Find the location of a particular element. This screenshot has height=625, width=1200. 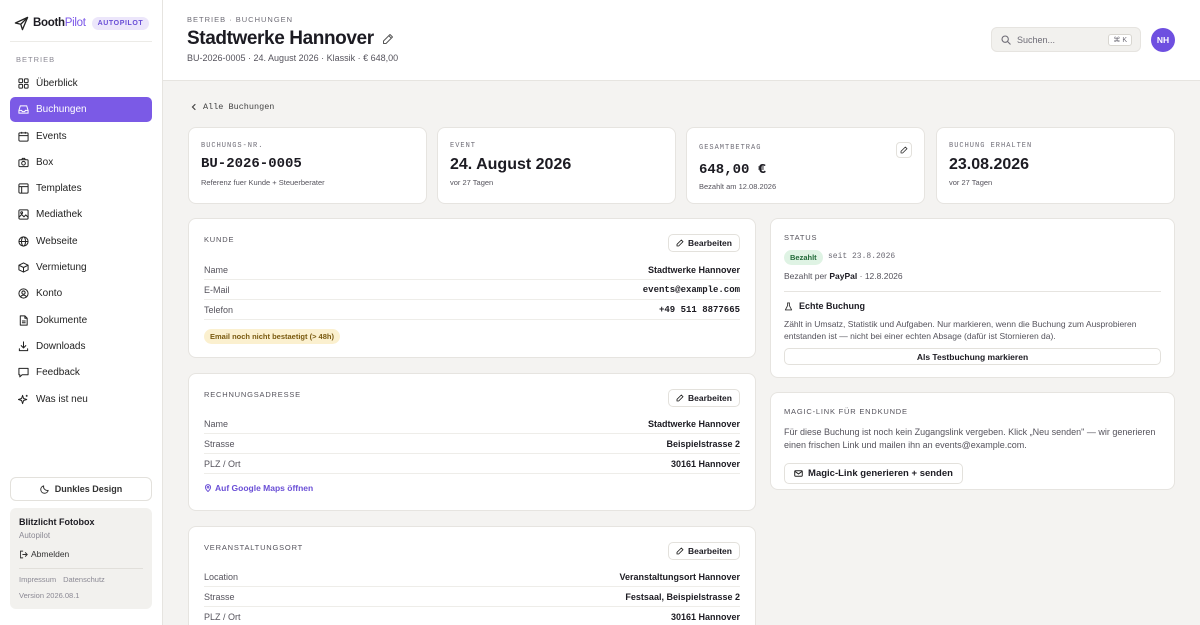

row-value: Festsaal, Beispielstrasse 2 is located at coordinates (682, 596).